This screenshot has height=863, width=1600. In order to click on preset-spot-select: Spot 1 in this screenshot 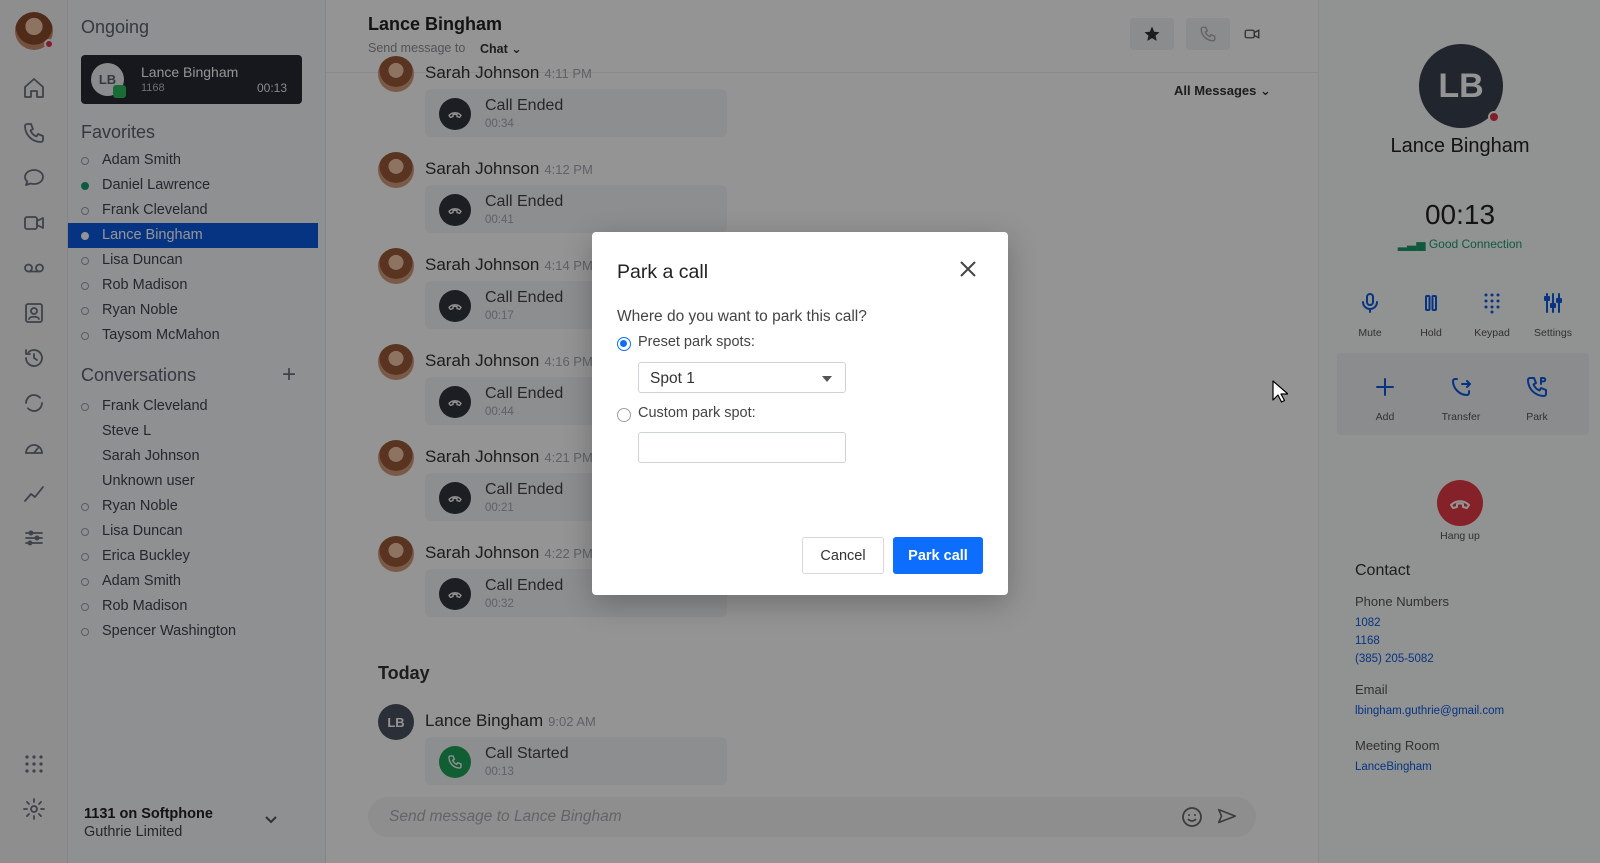, I will do `click(742, 377)`.